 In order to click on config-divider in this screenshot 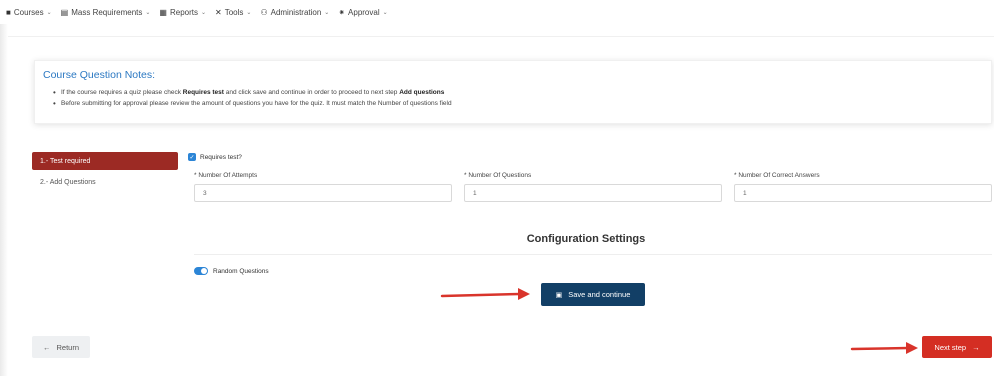, I will do `click(593, 254)`.